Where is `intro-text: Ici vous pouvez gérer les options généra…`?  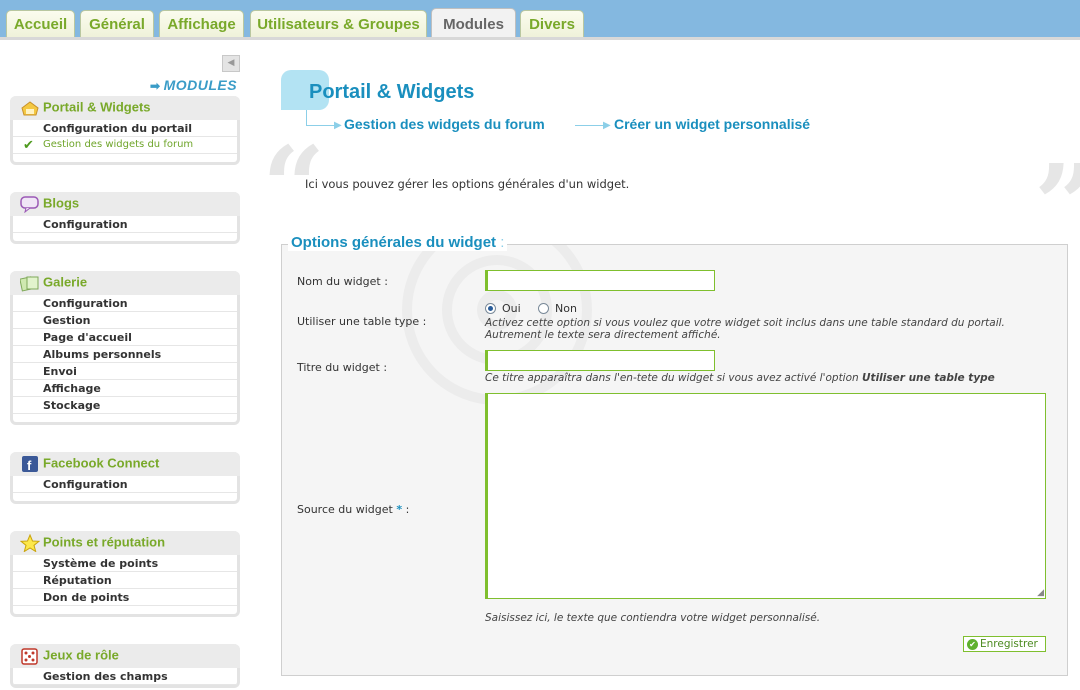 intro-text: Ici vous pouvez gérer les options généra… is located at coordinates (467, 184).